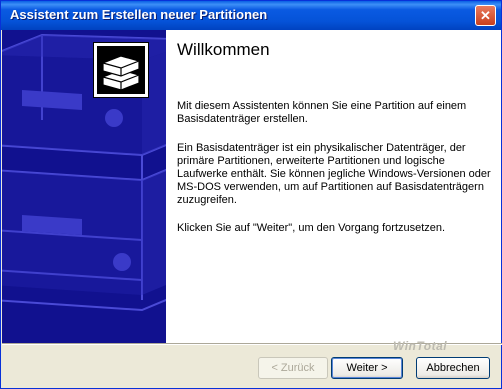 The width and height of the screenshot is (502, 389). What do you see at coordinates (367, 368) in the screenshot?
I see `next-button: Weiter >` at bounding box center [367, 368].